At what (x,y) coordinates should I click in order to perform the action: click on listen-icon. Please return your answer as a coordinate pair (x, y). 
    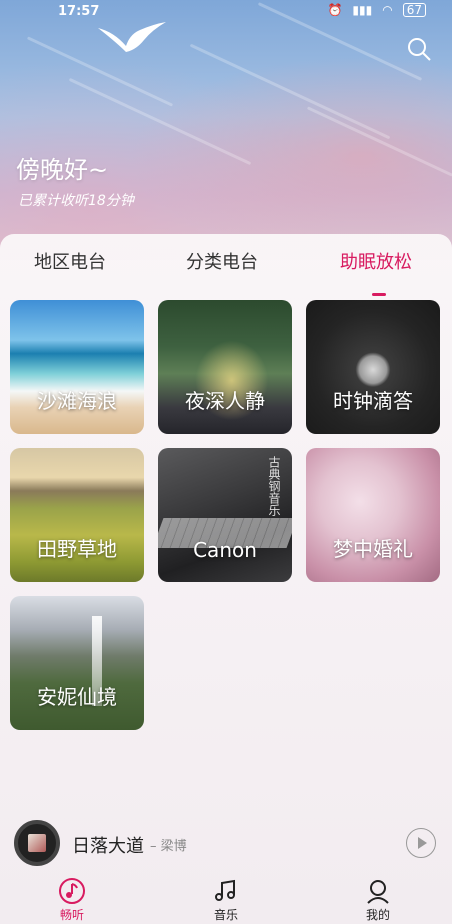
    Looking at the image, I should click on (72, 891).